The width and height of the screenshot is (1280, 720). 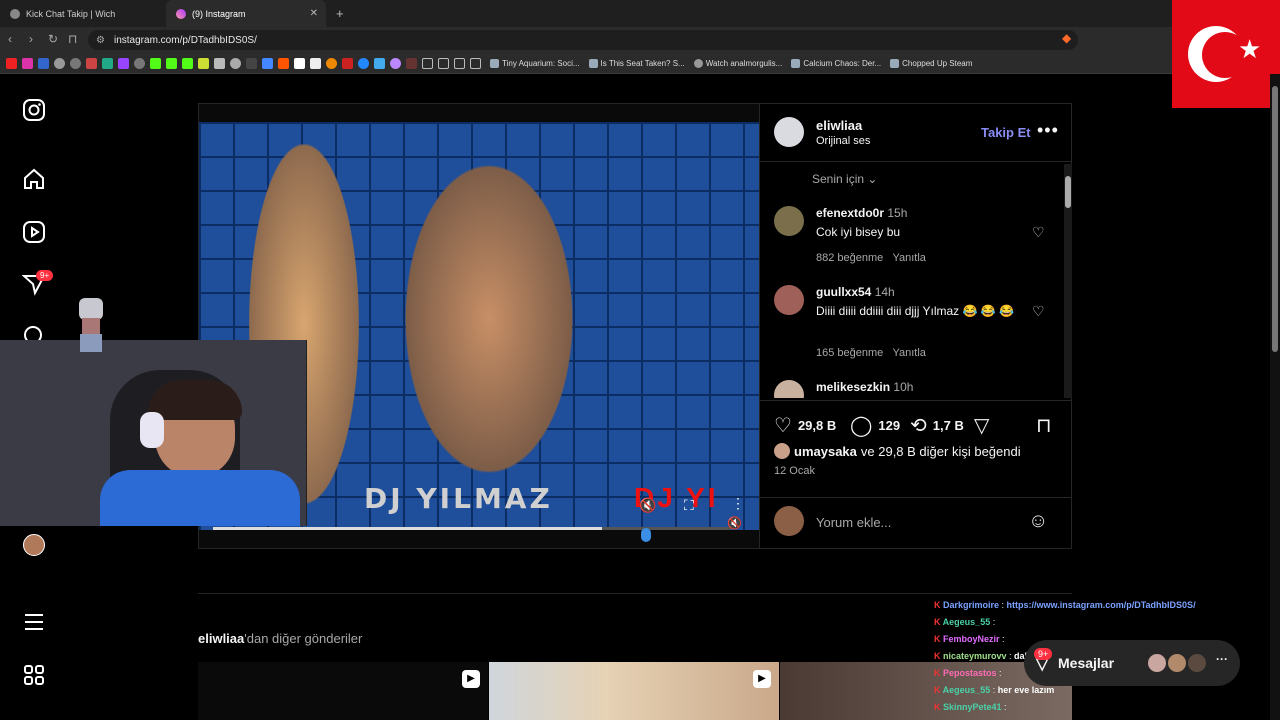 I want to click on comment-likes: 882 beğenme, so click(x=849, y=258).